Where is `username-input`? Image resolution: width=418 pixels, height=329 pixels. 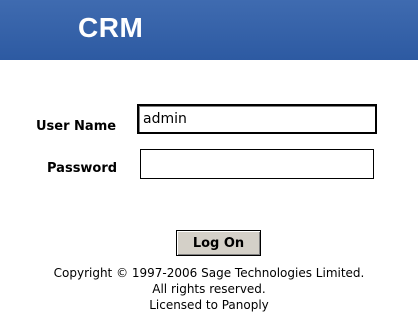
username-input is located at coordinates (257, 119).